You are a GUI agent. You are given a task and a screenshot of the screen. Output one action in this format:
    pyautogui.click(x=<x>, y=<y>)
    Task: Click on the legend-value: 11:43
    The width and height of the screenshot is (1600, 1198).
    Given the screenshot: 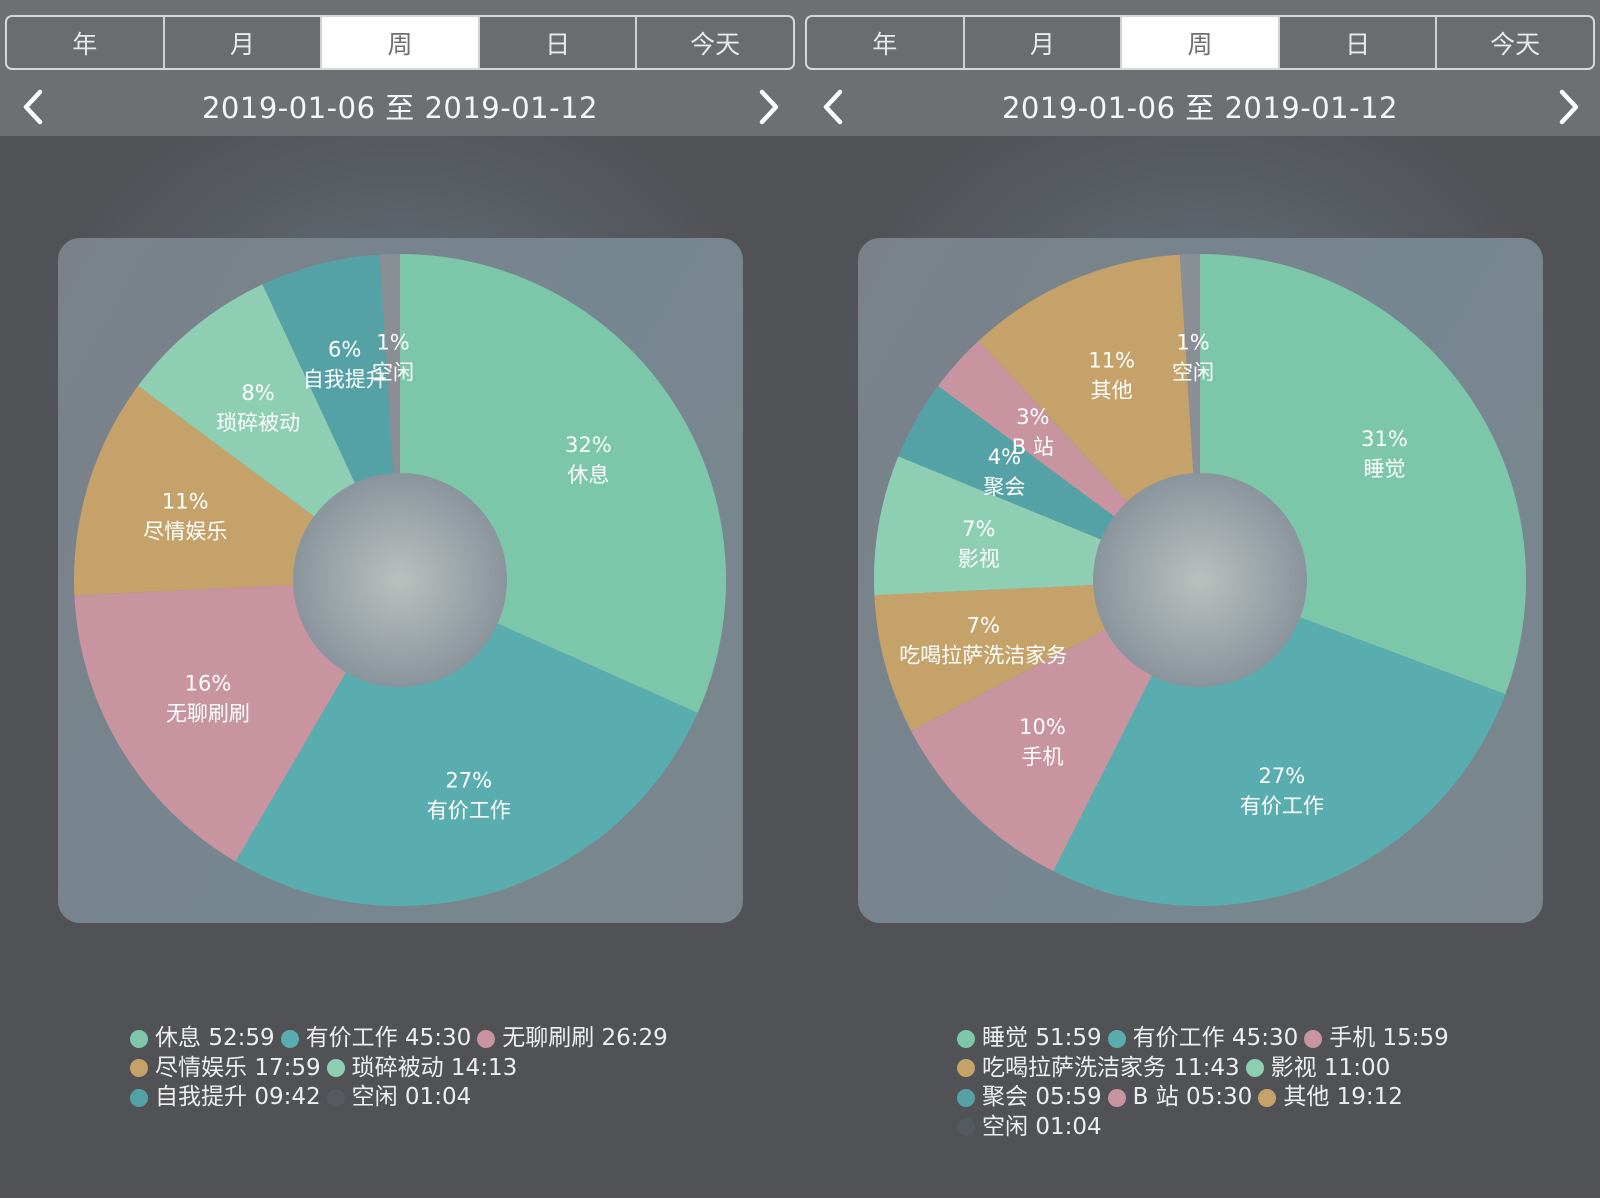 What is the action you would take?
    pyautogui.click(x=1206, y=1067)
    